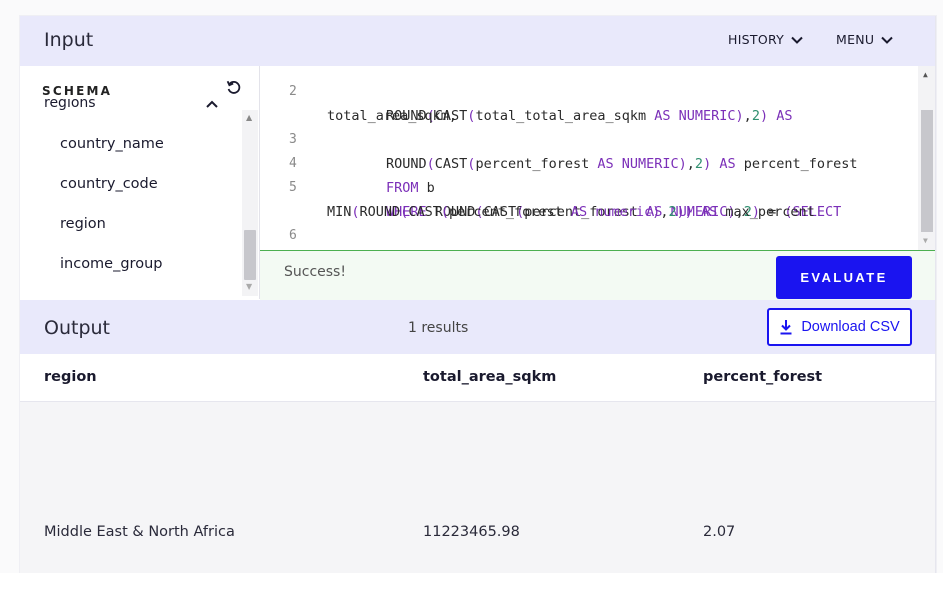  I want to click on status-message: Success!, so click(315, 272).